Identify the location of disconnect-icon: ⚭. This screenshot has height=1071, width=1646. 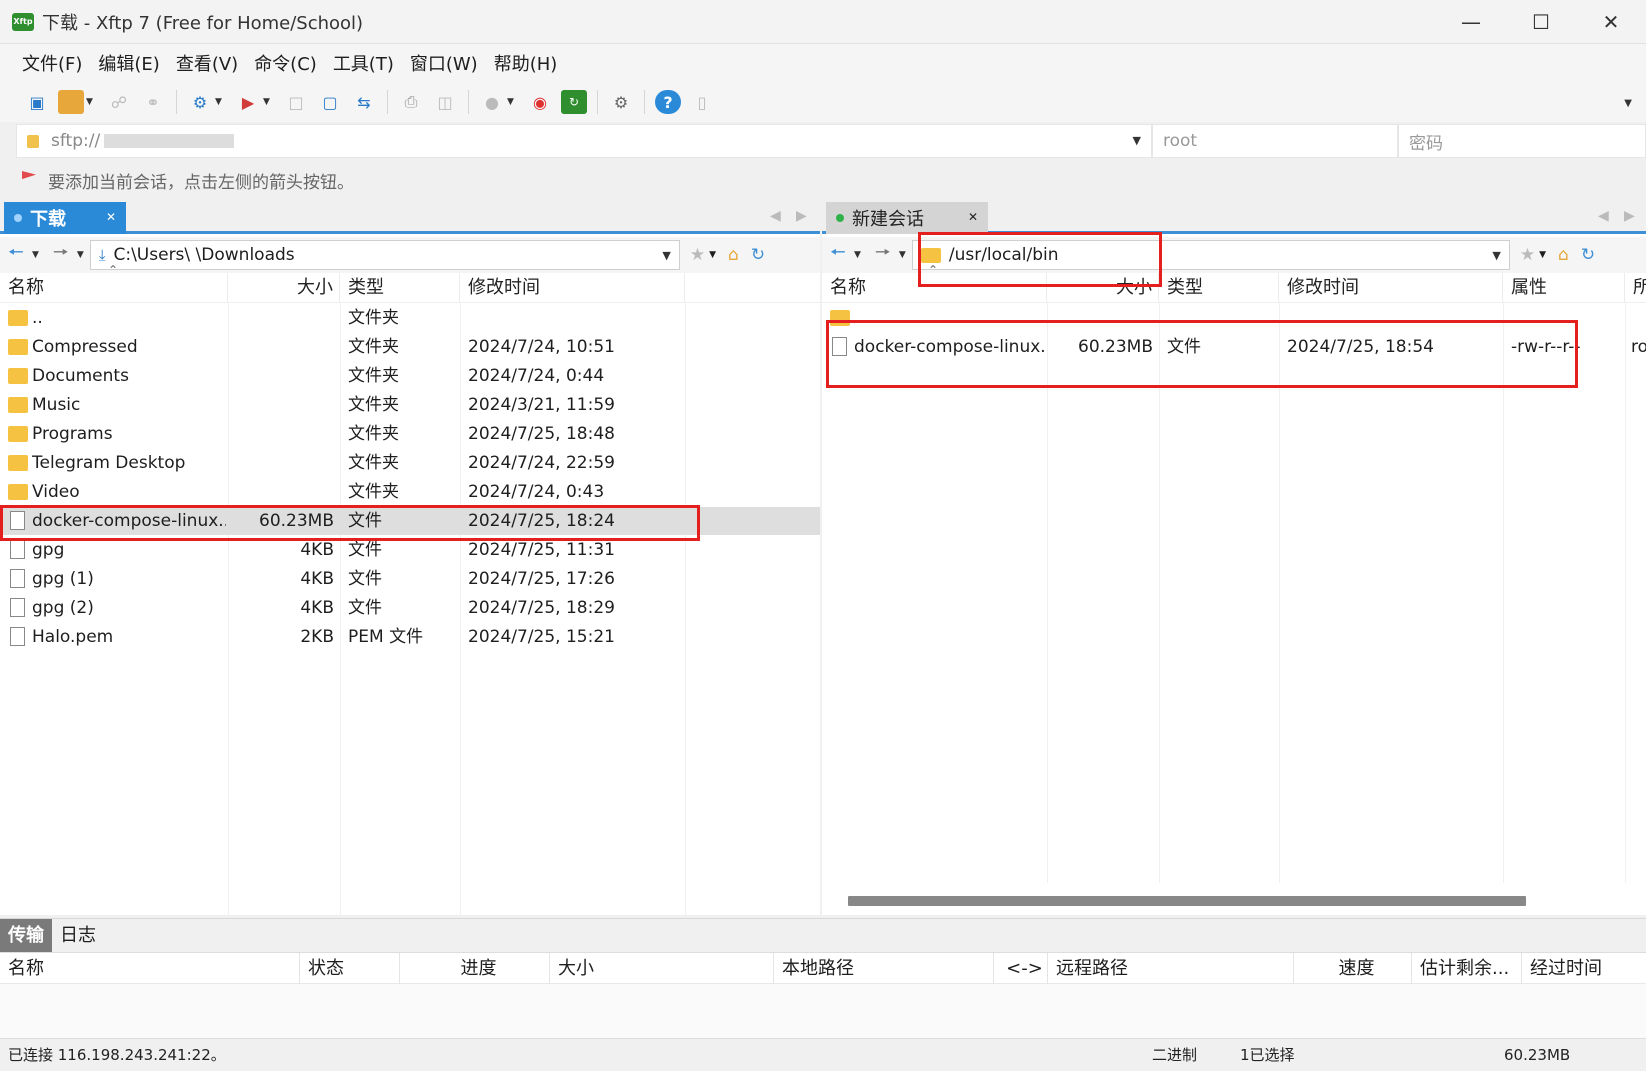
(153, 102).